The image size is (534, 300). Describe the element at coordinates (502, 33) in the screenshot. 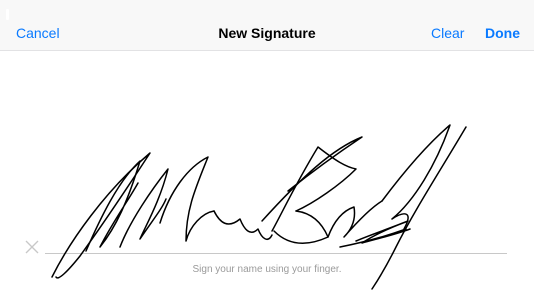

I see `done-button: Done` at that location.